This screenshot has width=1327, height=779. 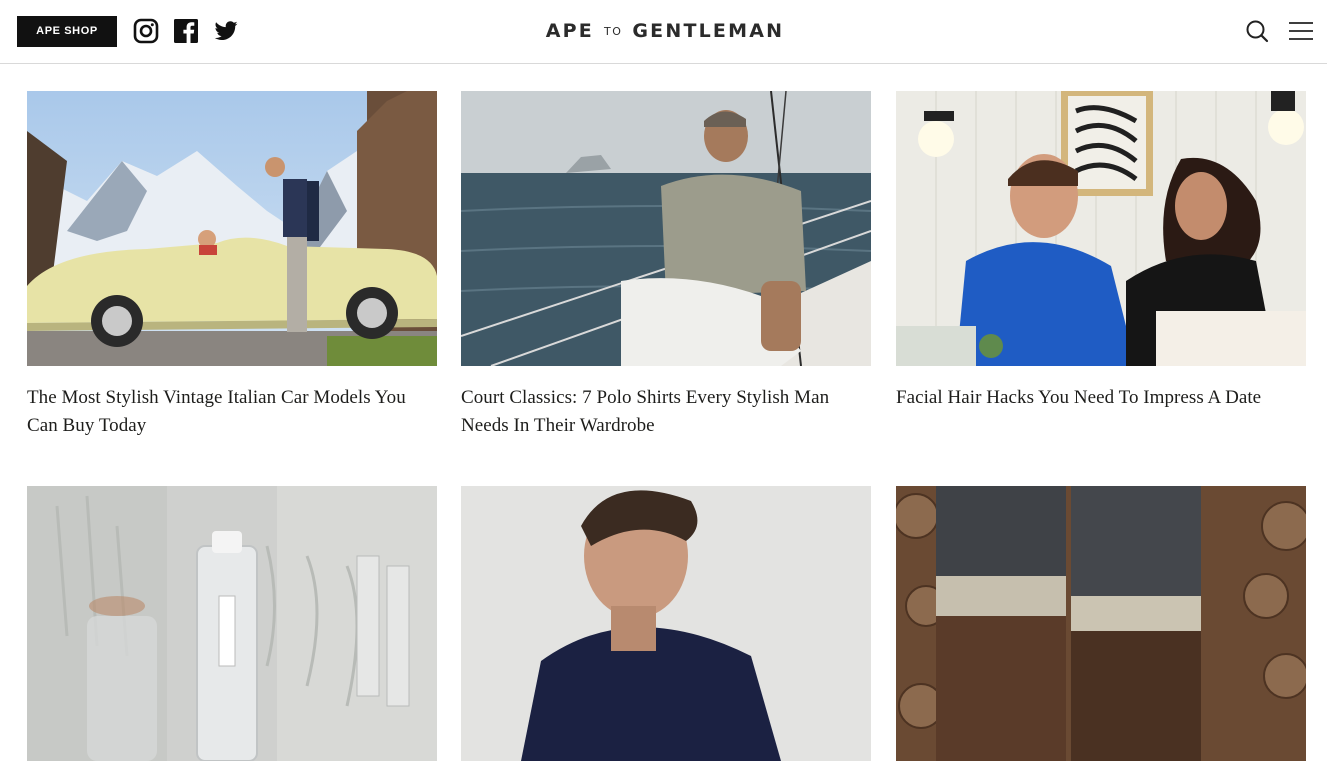 I want to click on date-couple-photo, so click(x=1101, y=228).